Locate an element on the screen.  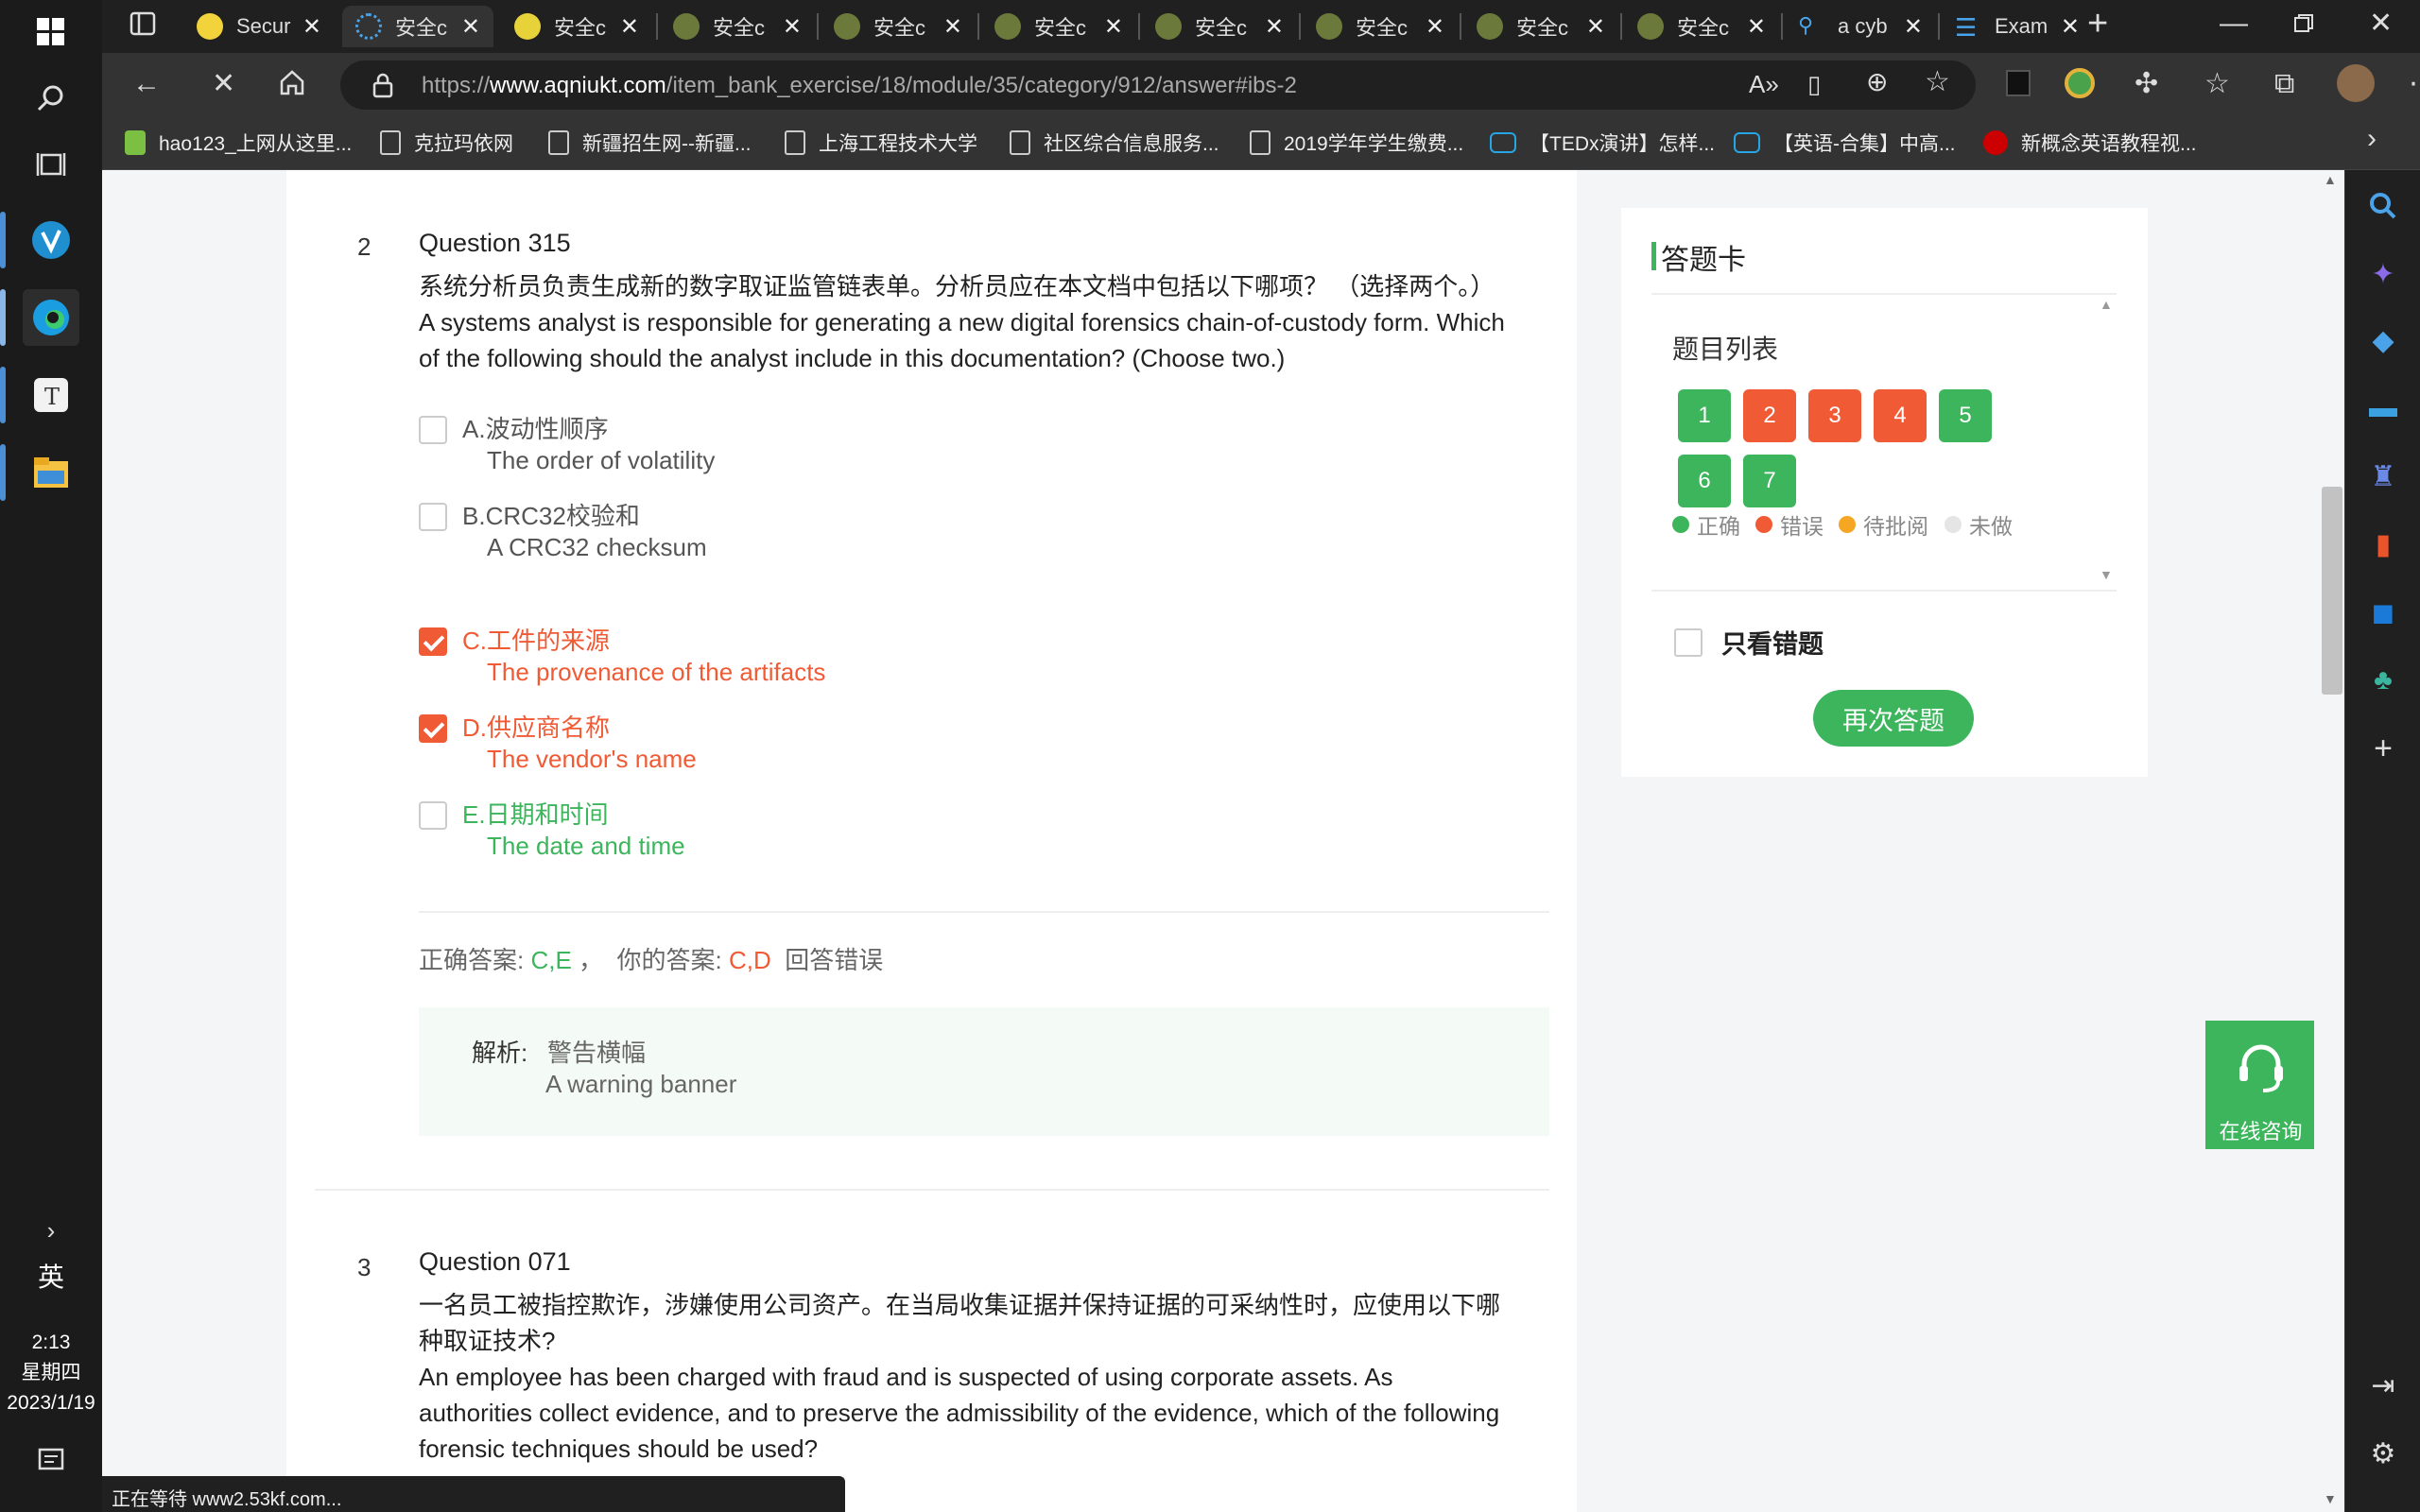
zoom-icon: ⊕ is located at coordinates (1877, 82).